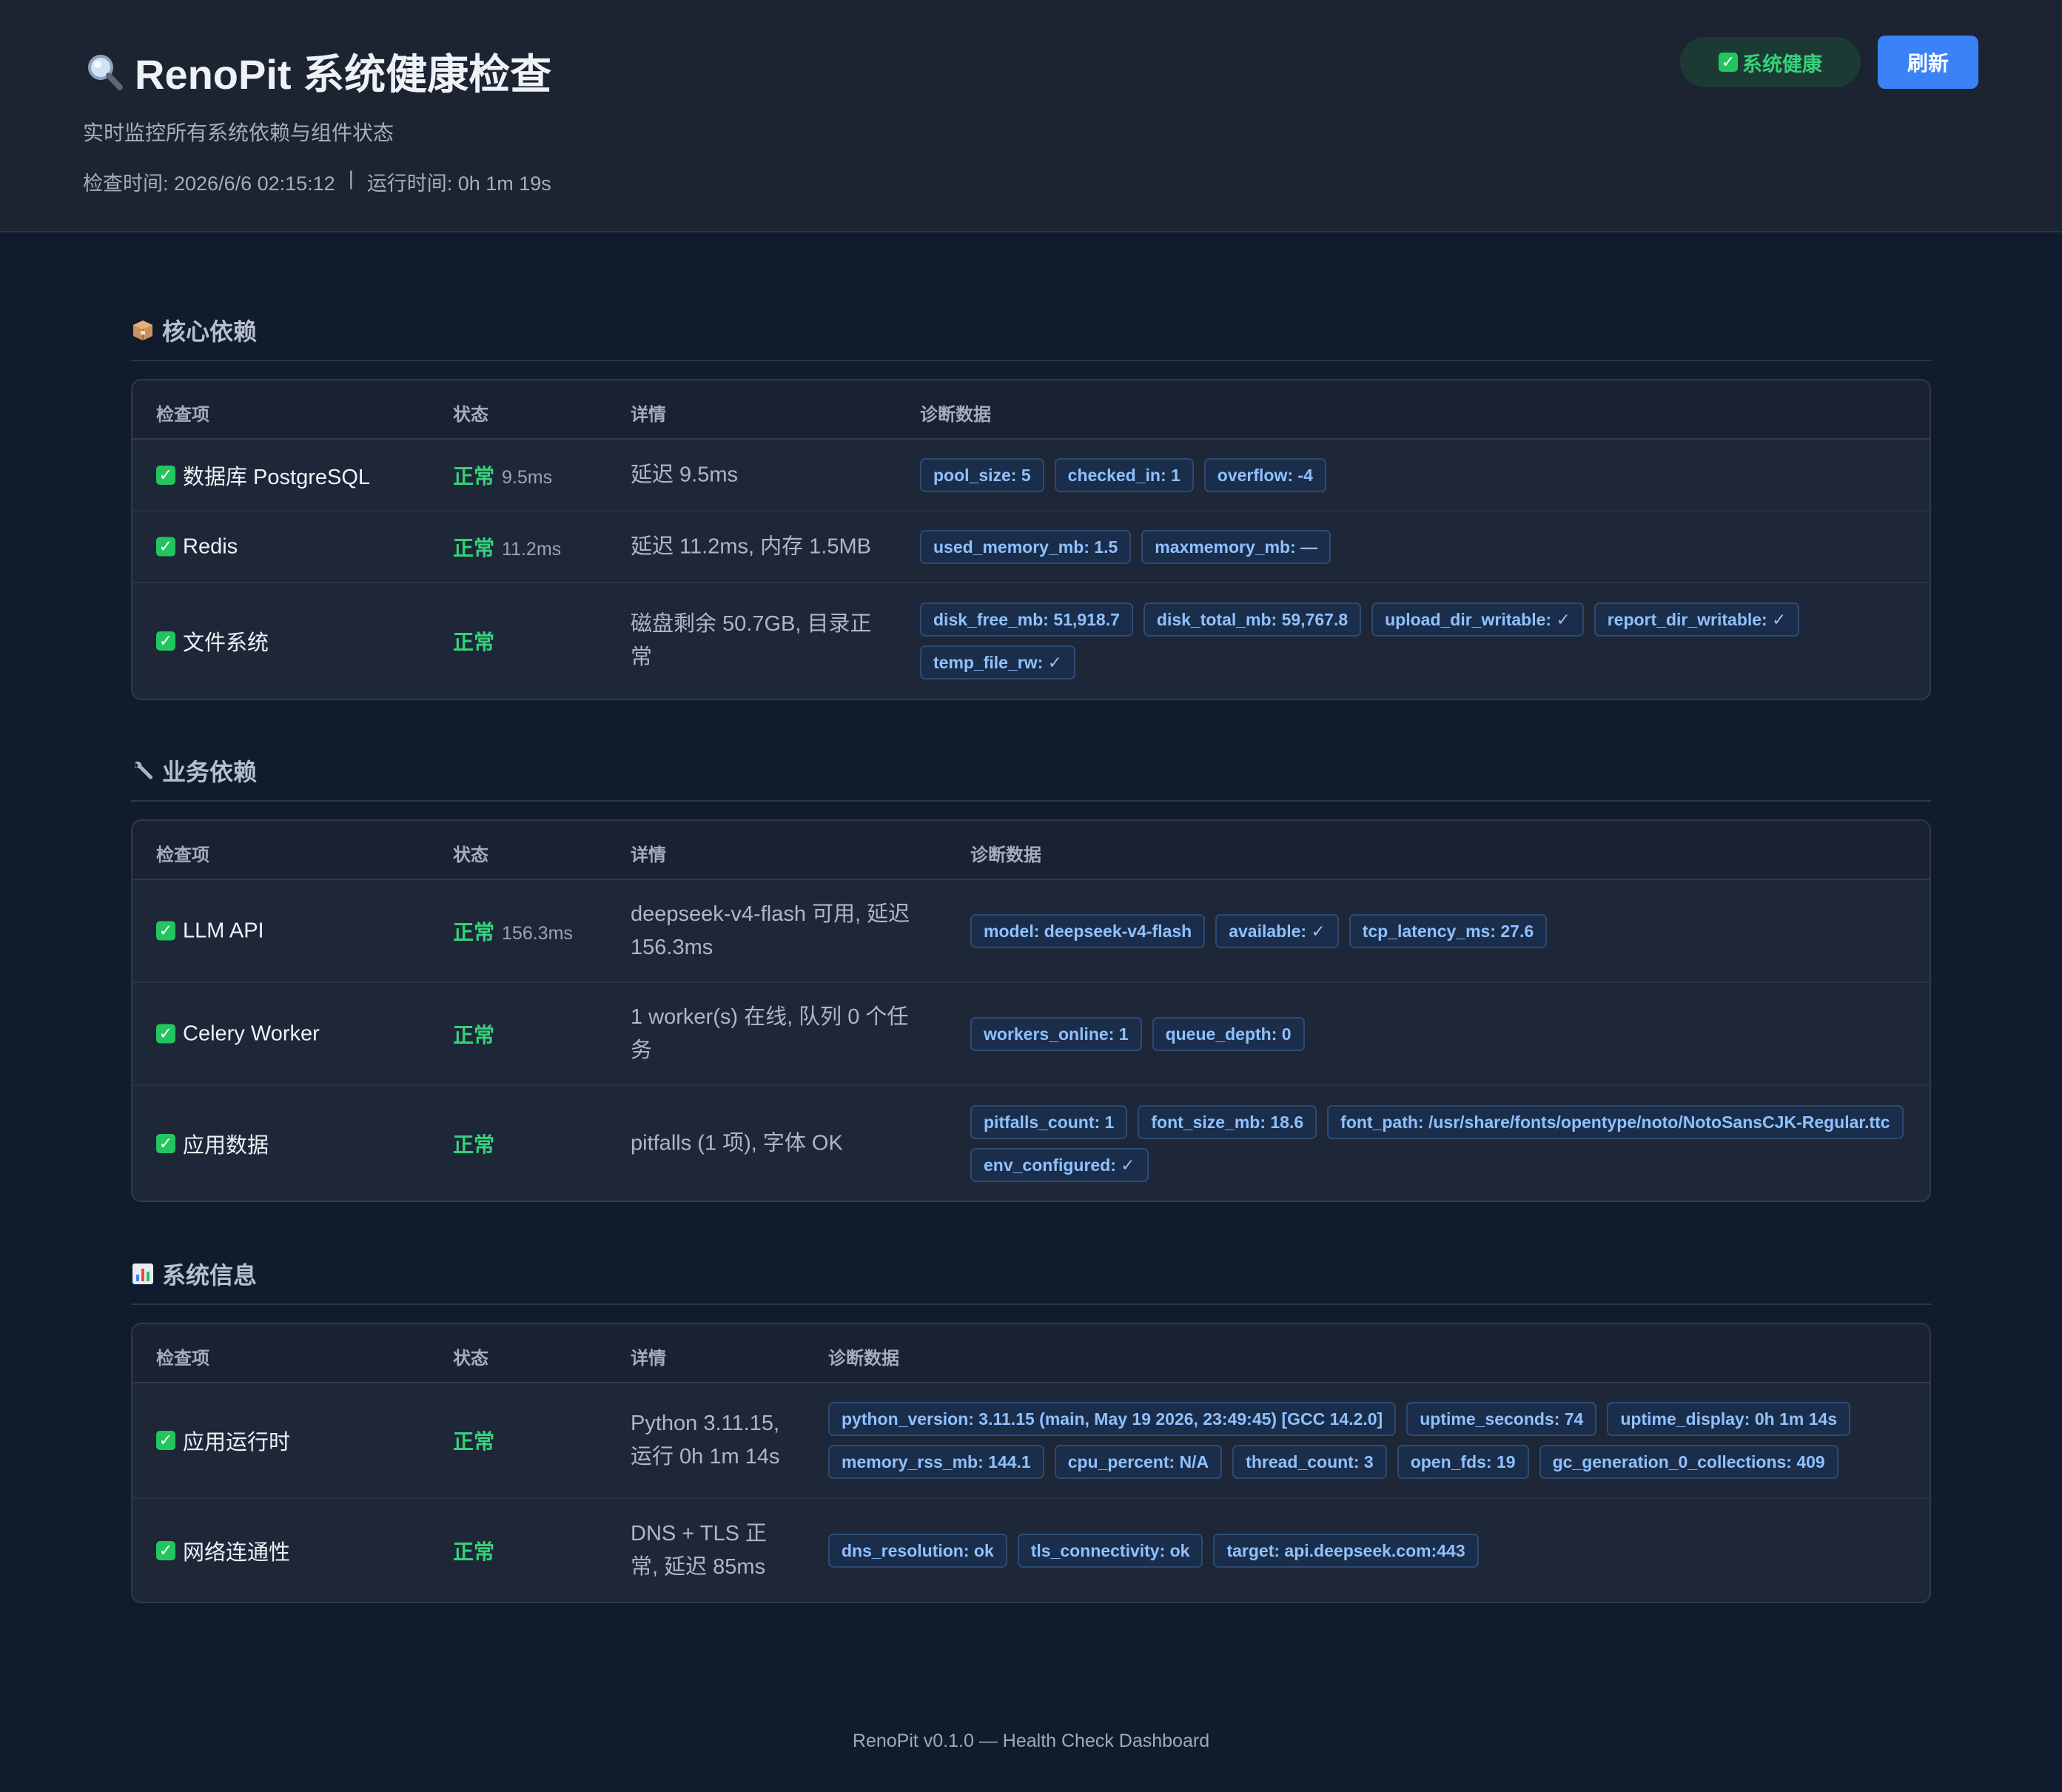  I want to click on row-status: 正常 9.5ms, so click(502, 475).